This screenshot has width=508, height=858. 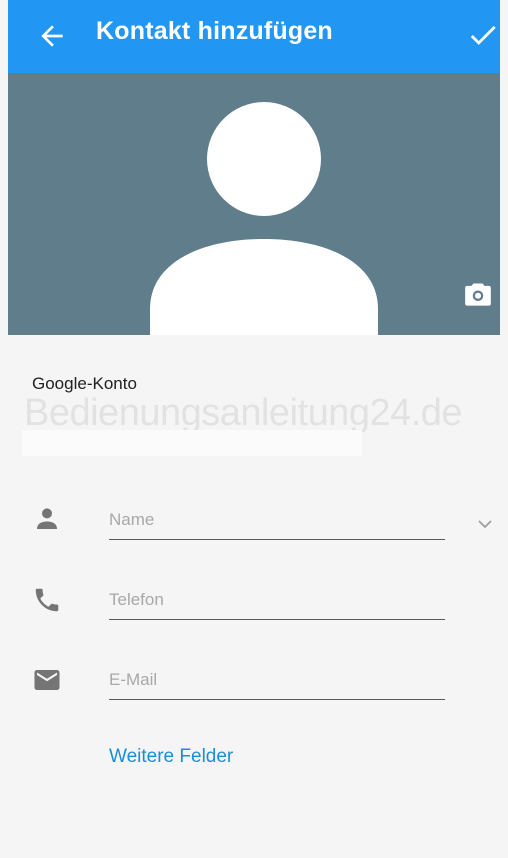 What do you see at coordinates (214, 31) in the screenshot?
I see `page-title: Kontakt hinzufügen` at bounding box center [214, 31].